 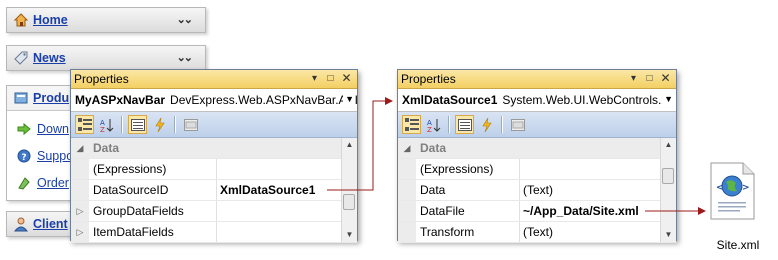 I want to click on property-row: DataSourceID XmlDataSource1, so click(x=214, y=190).